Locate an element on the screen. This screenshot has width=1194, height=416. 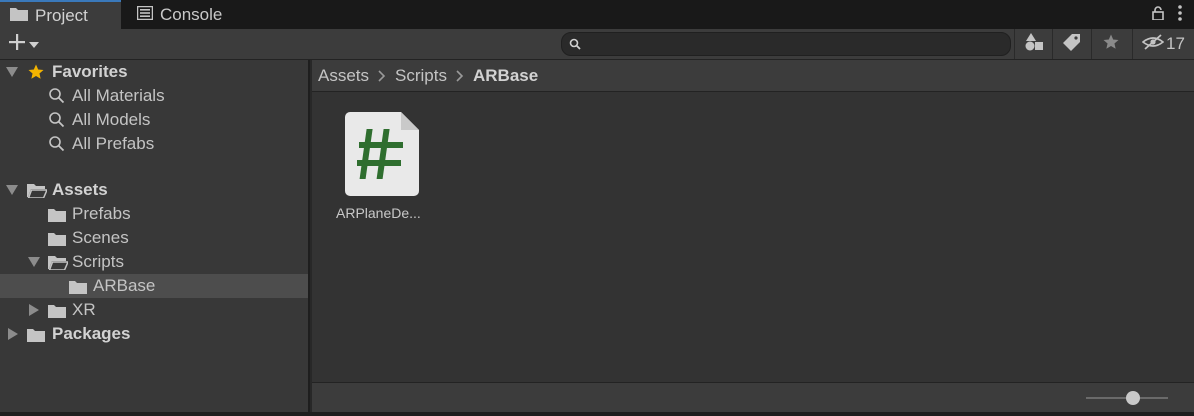
tree-item-label: Prefabs is located at coordinates (101, 213).